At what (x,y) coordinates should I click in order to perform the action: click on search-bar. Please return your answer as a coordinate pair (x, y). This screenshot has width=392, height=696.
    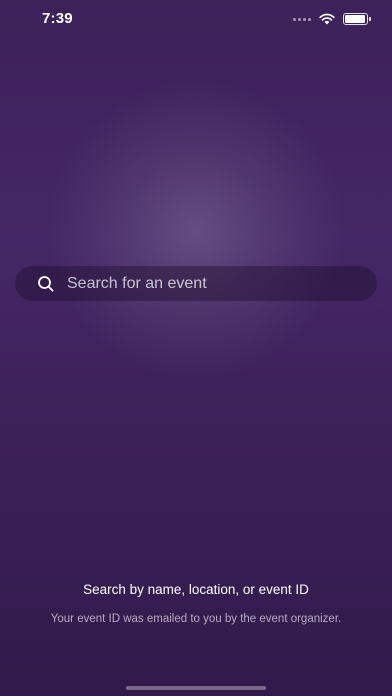
    Looking at the image, I should click on (196, 283).